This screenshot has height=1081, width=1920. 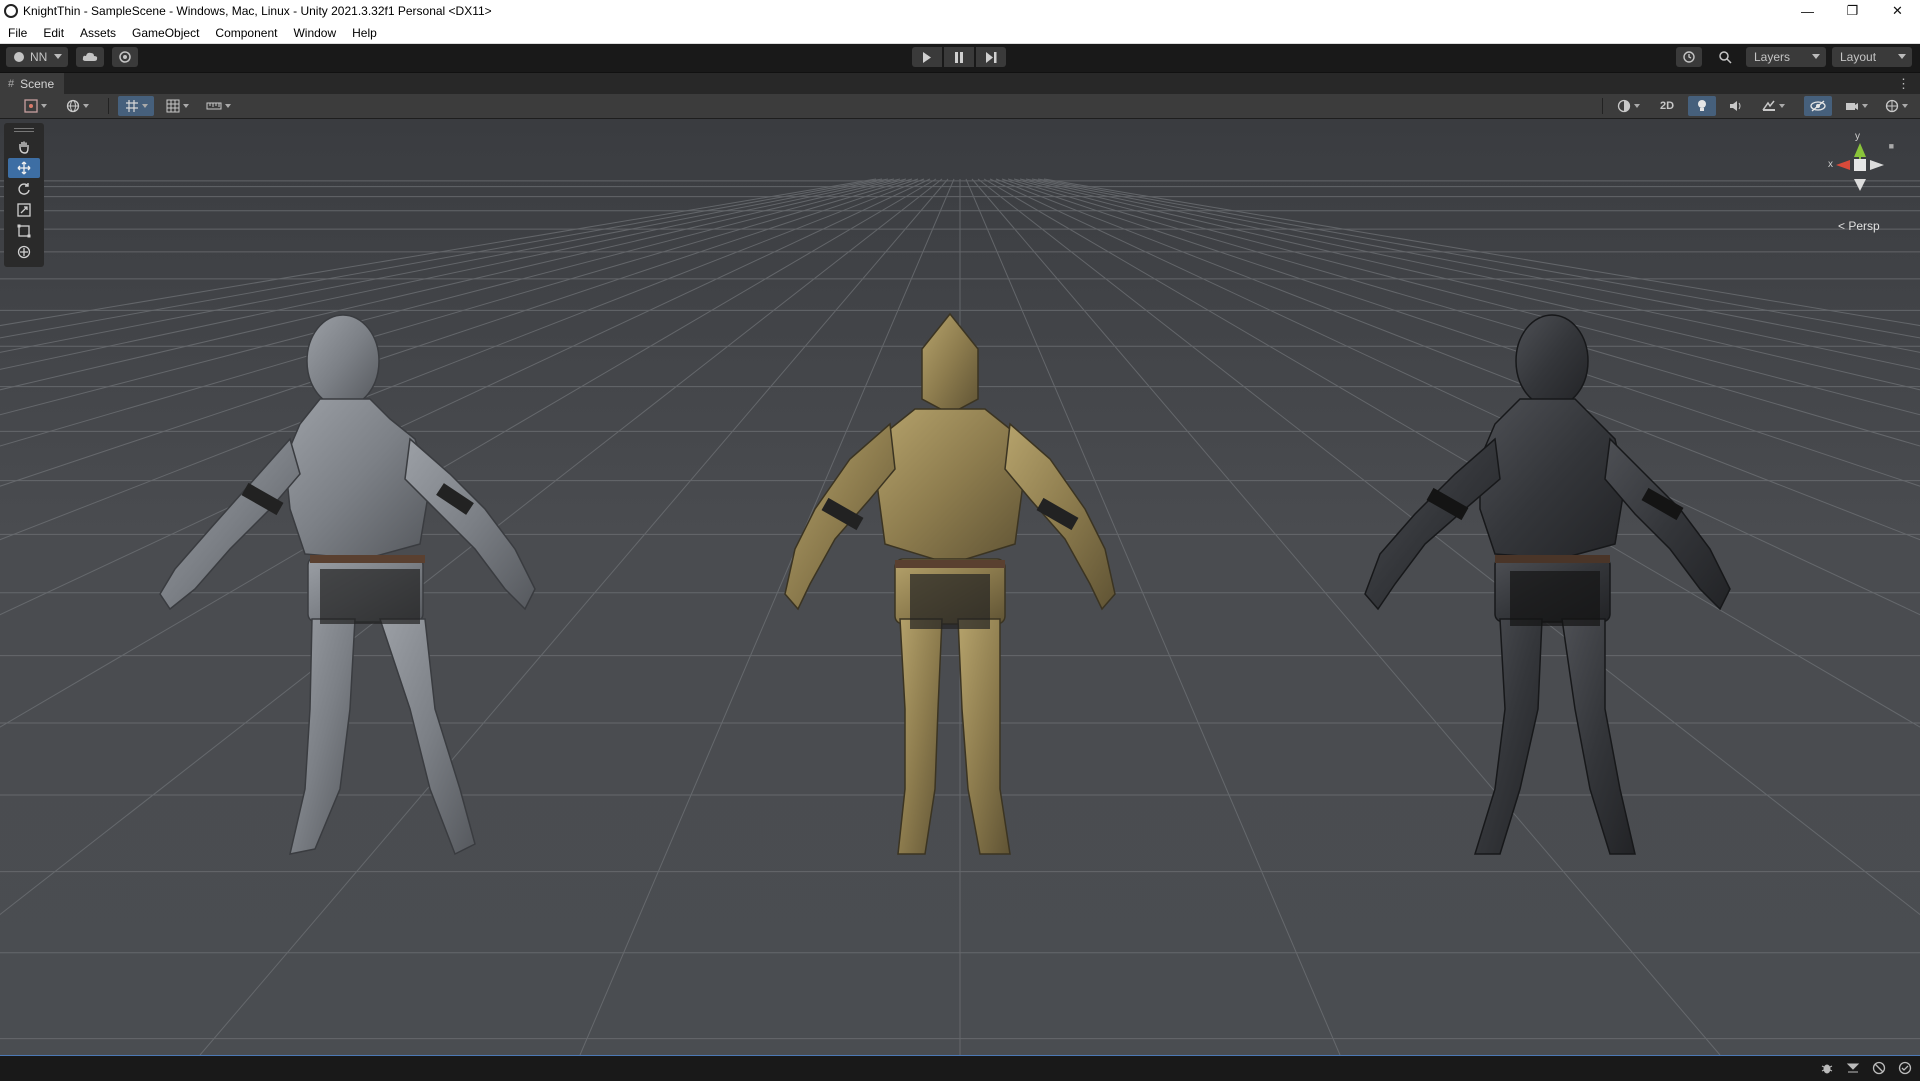 What do you see at coordinates (380, 589) in the screenshot?
I see `silver-knight` at bounding box center [380, 589].